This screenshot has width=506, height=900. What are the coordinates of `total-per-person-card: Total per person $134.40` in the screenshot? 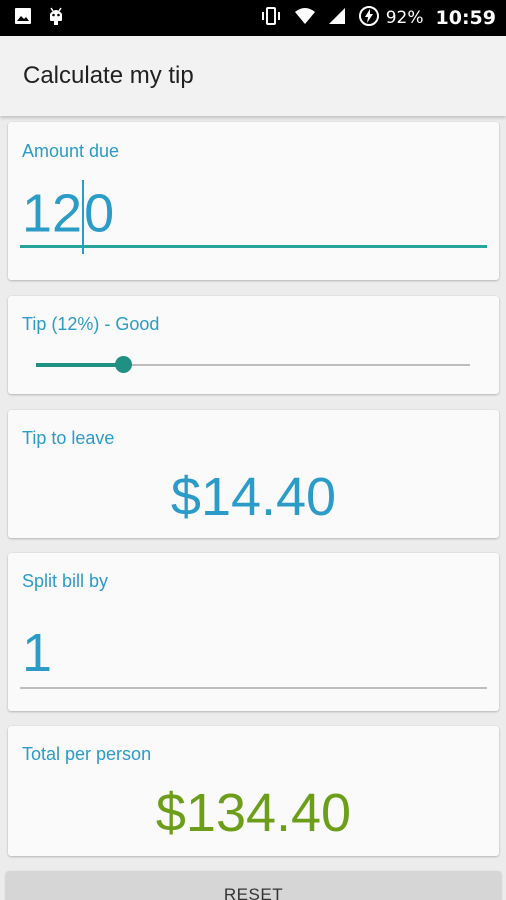 It's located at (253, 791).